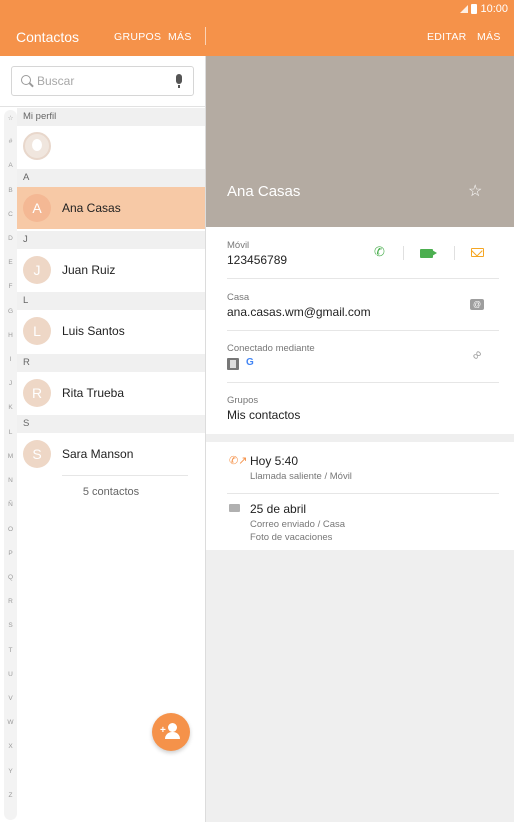 The height and width of the screenshot is (822, 514). Describe the element at coordinates (475, 191) in the screenshot. I see `star-icon: ☆` at that location.